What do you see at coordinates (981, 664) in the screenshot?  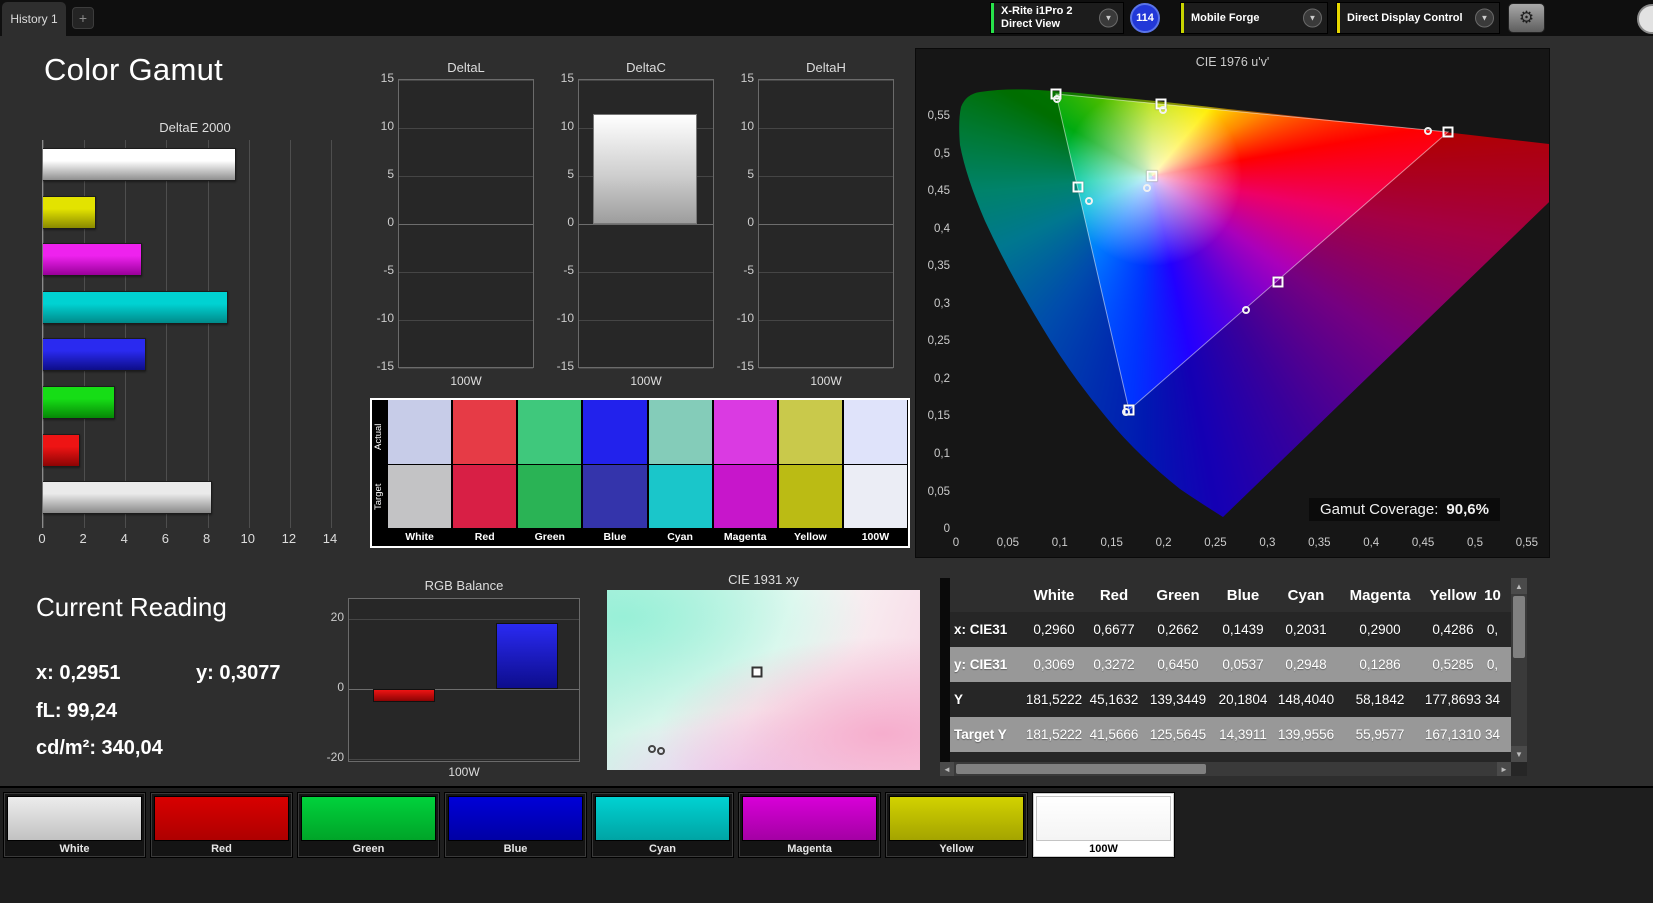 I see `table-row-label: y: CIE31` at bounding box center [981, 664].